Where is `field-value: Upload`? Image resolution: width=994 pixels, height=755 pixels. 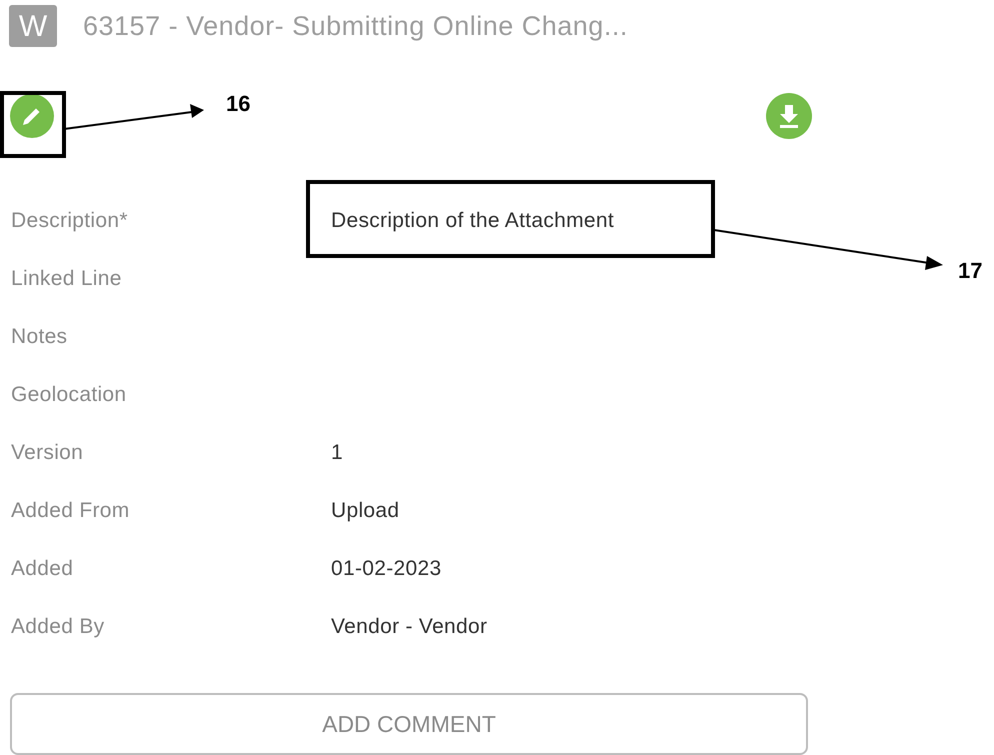
field-value: Upload is located at coordinates (365, 511).